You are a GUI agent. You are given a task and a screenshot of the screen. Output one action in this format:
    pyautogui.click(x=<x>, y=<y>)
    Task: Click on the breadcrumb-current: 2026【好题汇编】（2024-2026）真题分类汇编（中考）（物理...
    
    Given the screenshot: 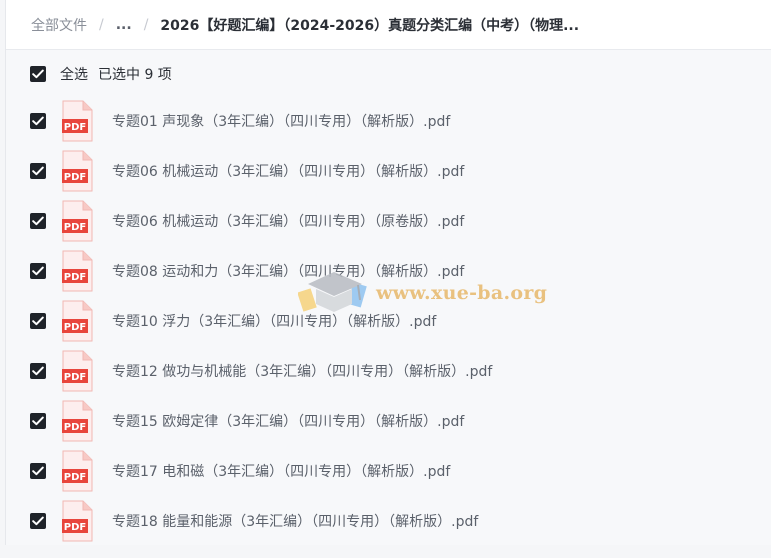 What is the action you would take?
    pyautogui.click(x=370, y=25)
    